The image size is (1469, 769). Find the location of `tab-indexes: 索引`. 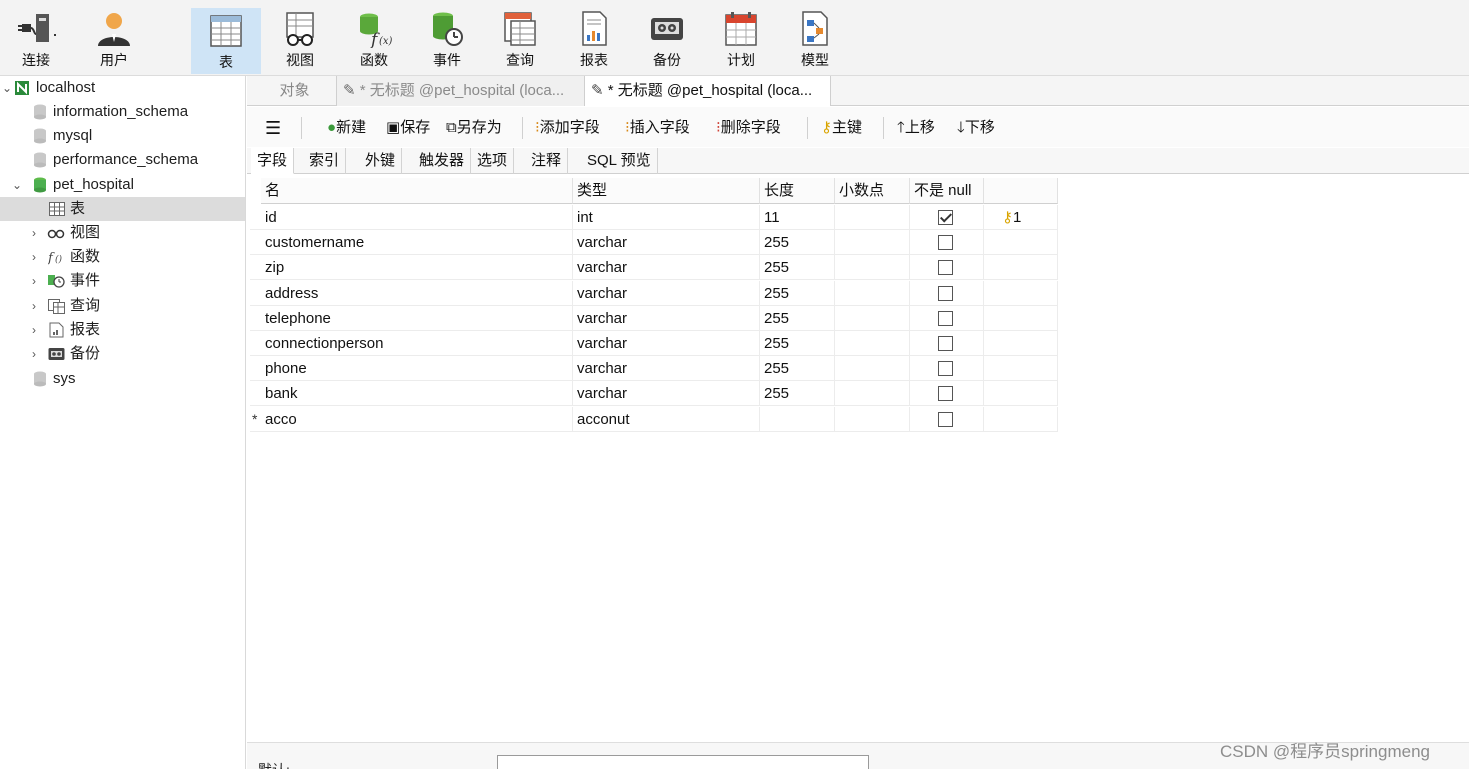

tab-indexes: 索引 is located at coordinates (325, 161).